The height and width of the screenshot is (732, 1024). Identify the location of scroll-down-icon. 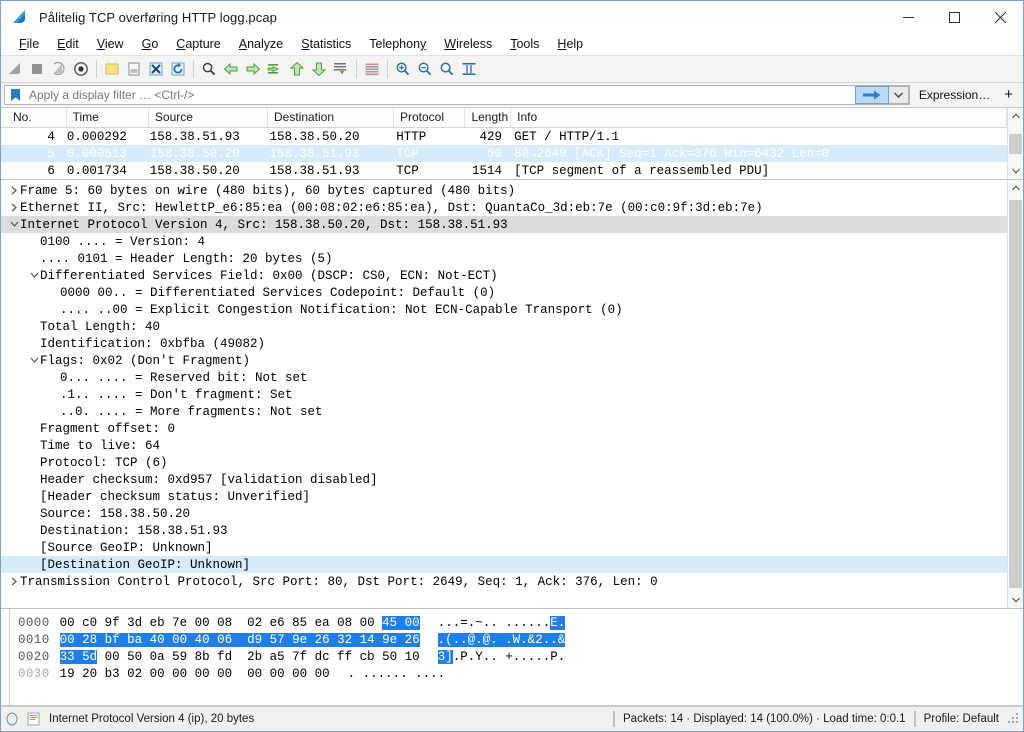
(1015, 600).